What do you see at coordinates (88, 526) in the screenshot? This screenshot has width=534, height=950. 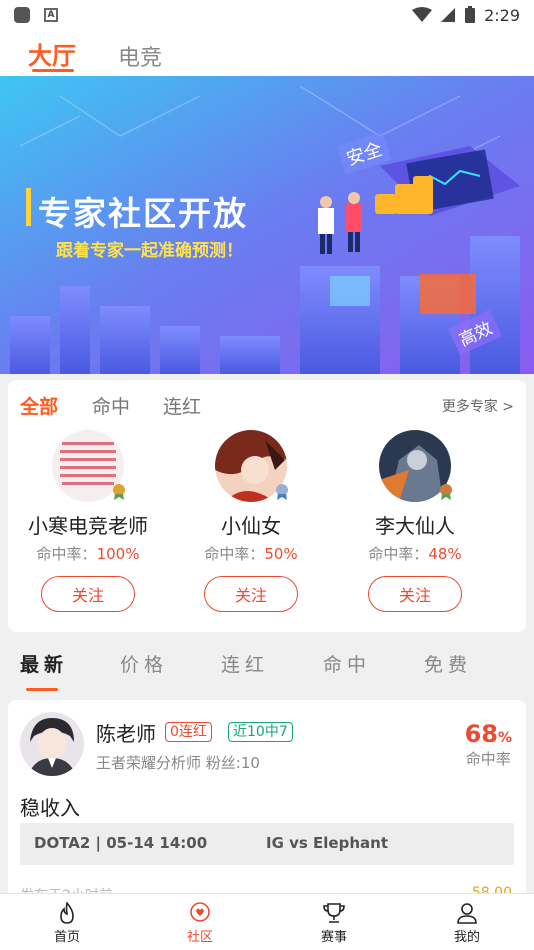 I see `expert-name: 小寒电竞老师` at bounding box center [88, 526].